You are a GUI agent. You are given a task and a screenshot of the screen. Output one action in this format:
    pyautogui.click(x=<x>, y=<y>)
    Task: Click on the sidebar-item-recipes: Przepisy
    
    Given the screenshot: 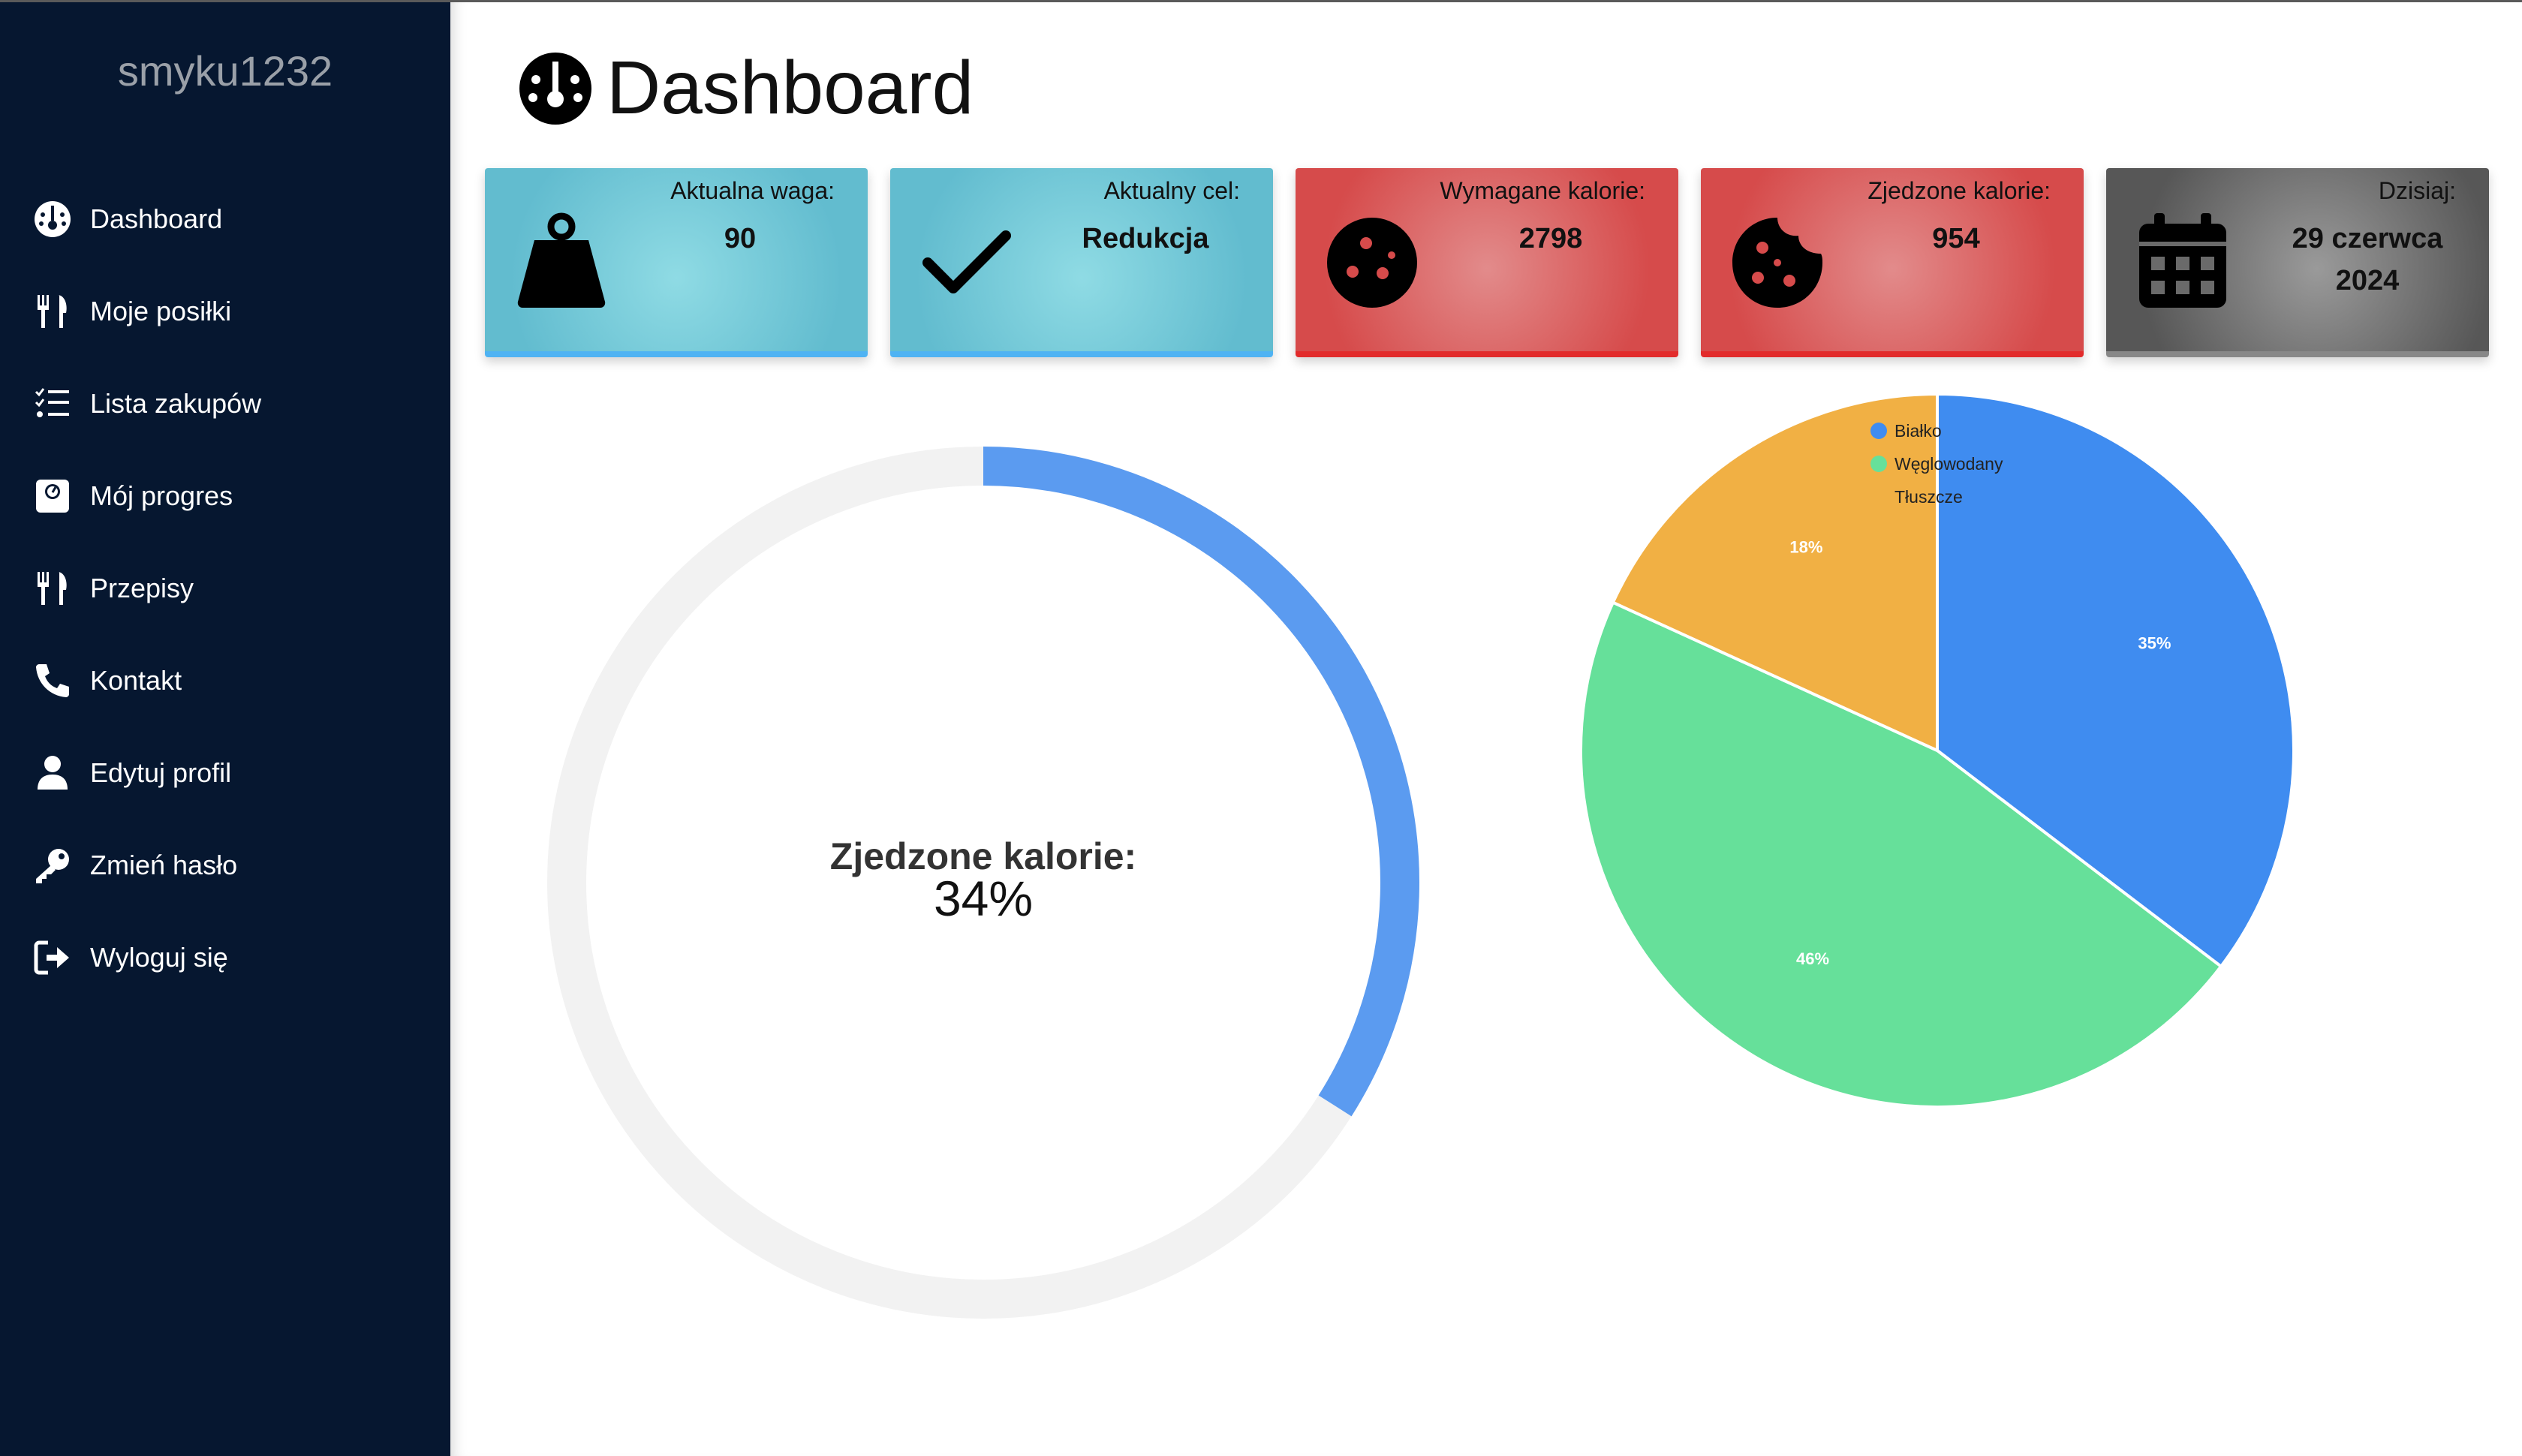 What is the action you would take?
    pyautogui.click(x=225, y=588)
    